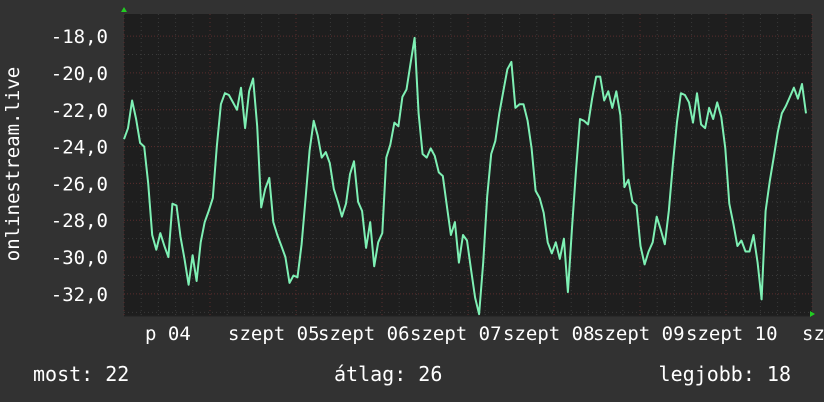 The width and height of the screenshot is (824, 402). What do you see at coordinates (274, 334) in the screenshot?
I see `x-tick-label: szept 05` at bounding box center [274, 334].